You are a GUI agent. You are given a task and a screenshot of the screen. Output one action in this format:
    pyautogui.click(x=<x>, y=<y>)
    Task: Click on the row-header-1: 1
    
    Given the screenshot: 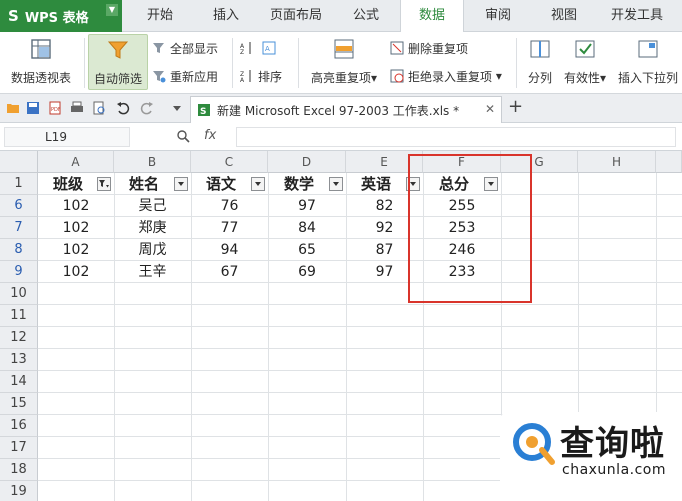 What is the action you would take?
    pyautogui.click(x=19, y=184)
    